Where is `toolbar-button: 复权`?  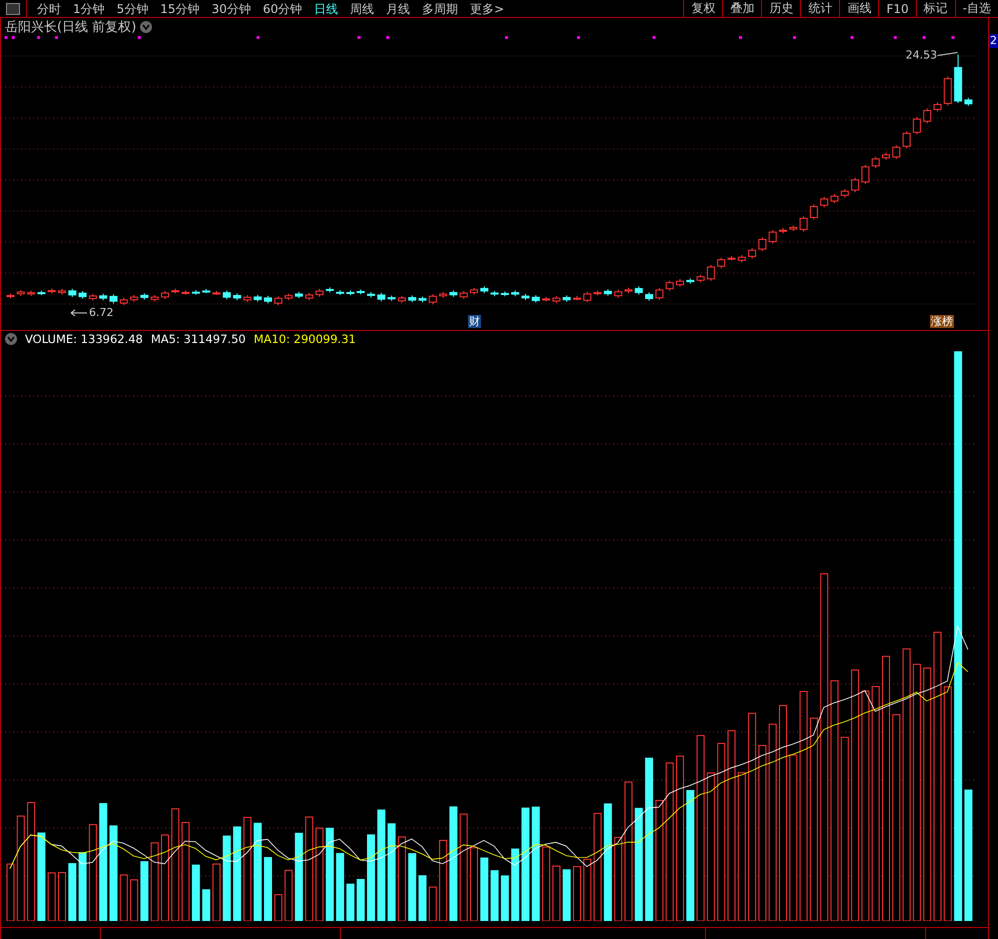
toolbar-button: 复权 is located at coordinates (702, 9).